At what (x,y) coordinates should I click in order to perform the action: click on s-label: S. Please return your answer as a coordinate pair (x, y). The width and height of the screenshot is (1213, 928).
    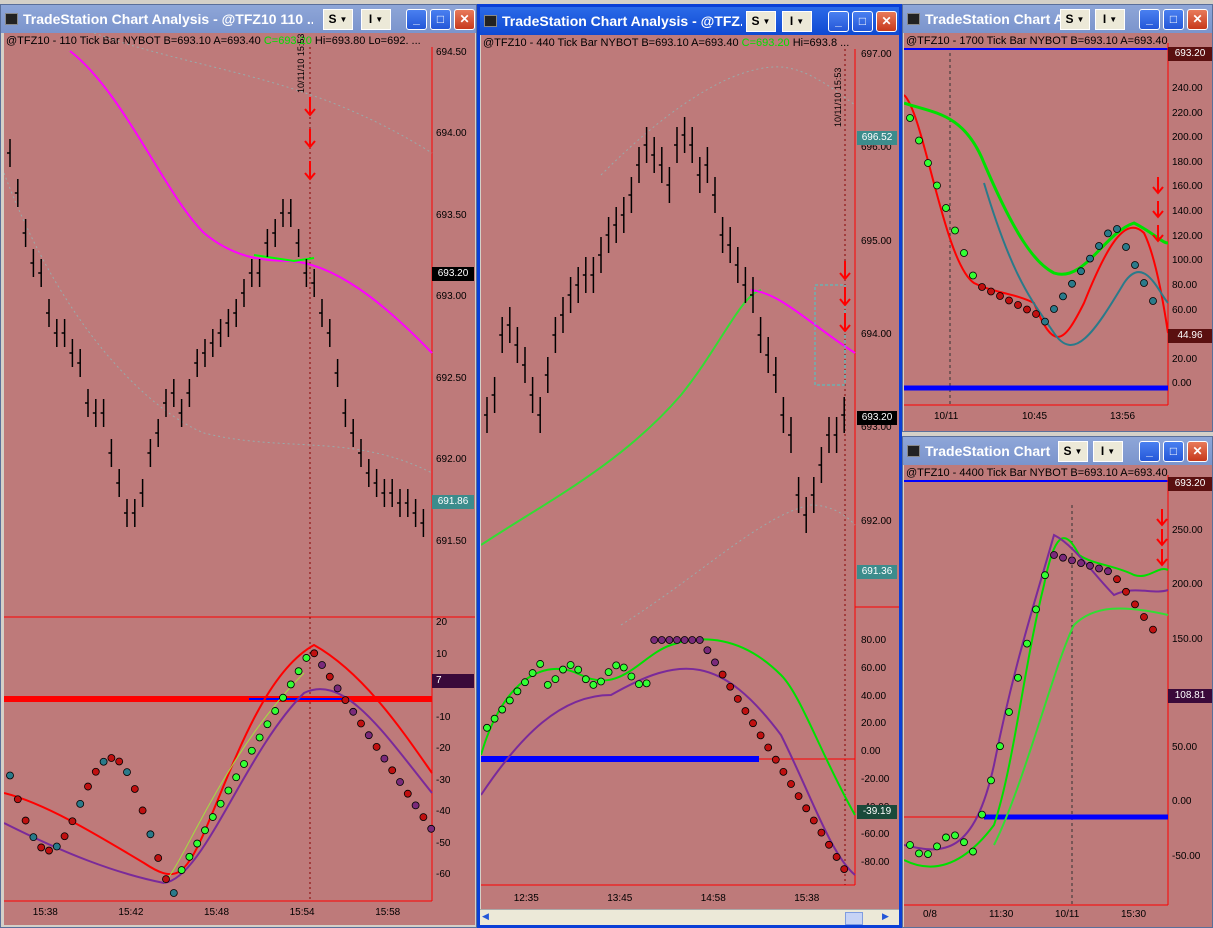
    Looking at the image, I should click on (1067, 451).